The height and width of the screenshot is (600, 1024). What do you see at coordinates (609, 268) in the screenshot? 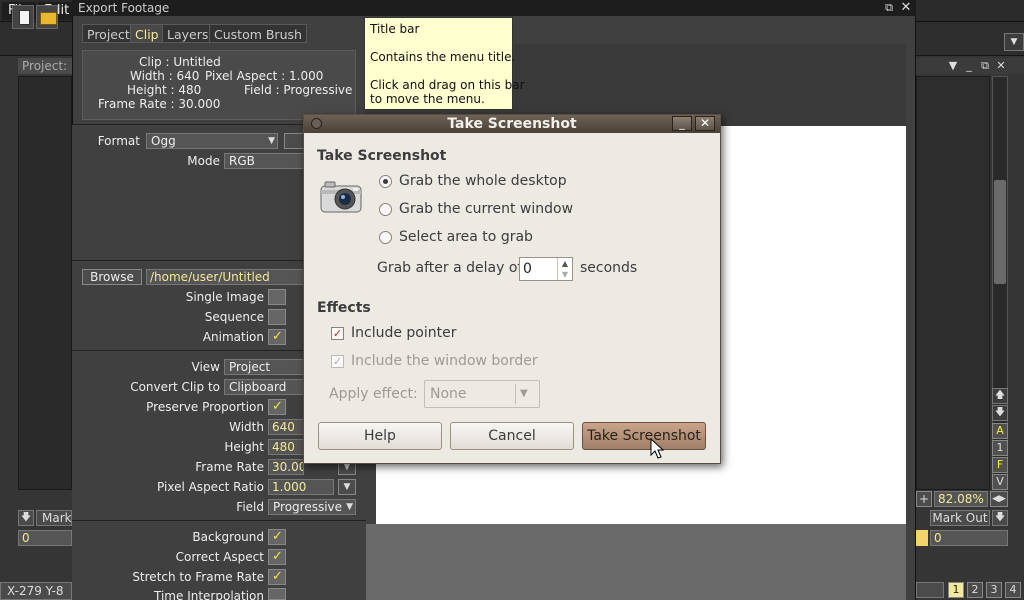
I see `delay-unit-label: seconds` at bounding box center [609, 268].